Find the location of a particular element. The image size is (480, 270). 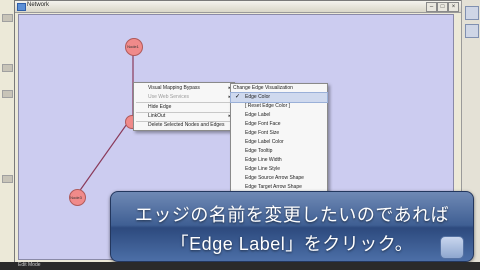

menu-item-visual-mapping-bypass: Visual Mapping Bypass▸ is located at coordinates (184, 88).